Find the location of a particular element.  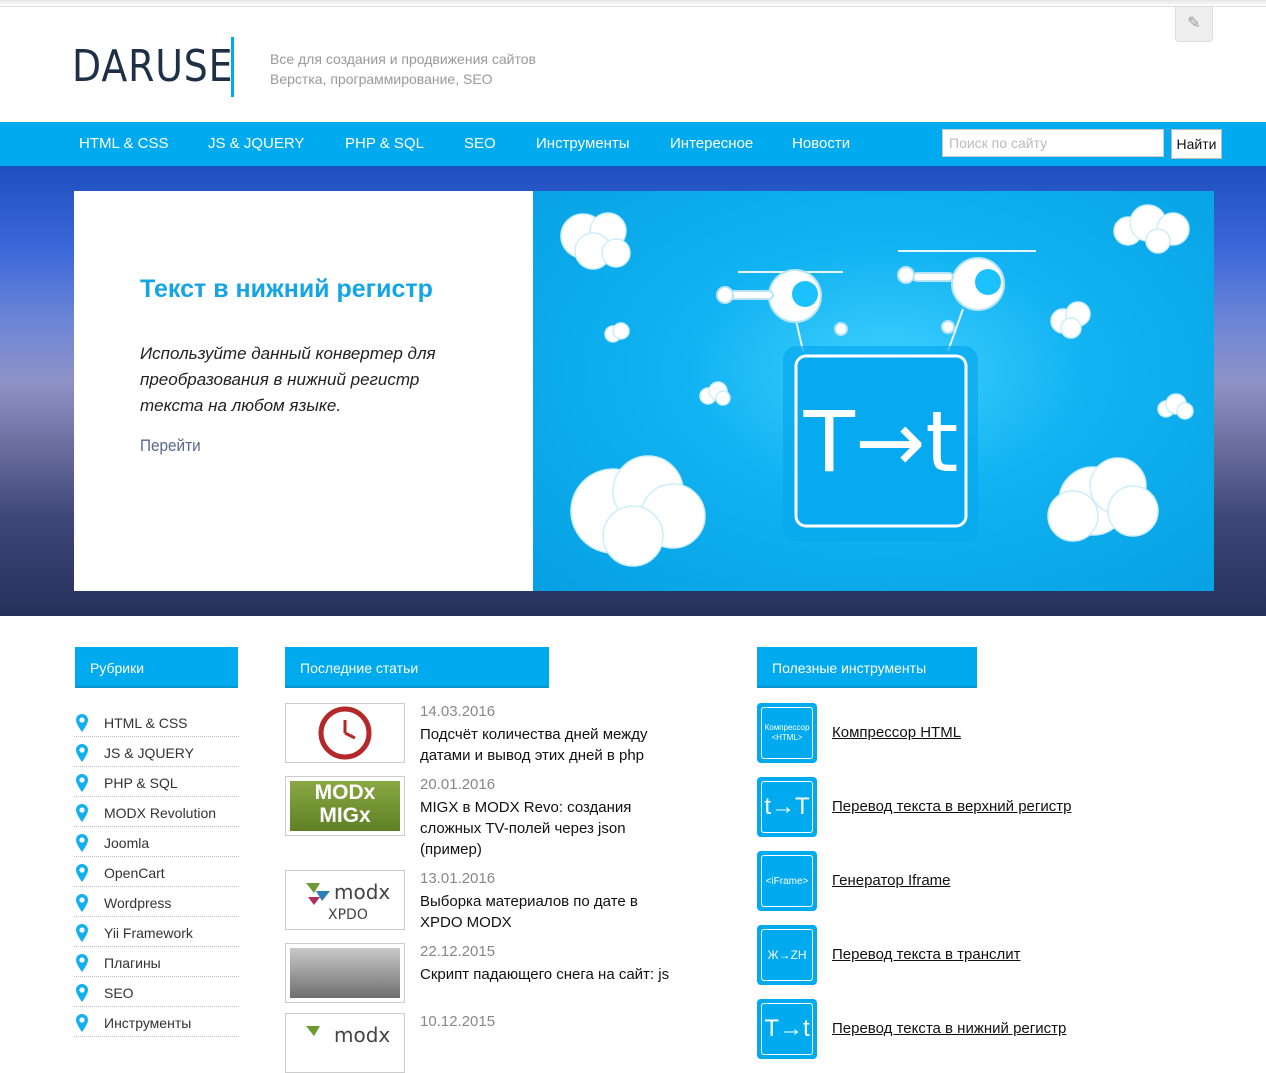

rubric-item: Joomla is located at coordinates (156, 842).